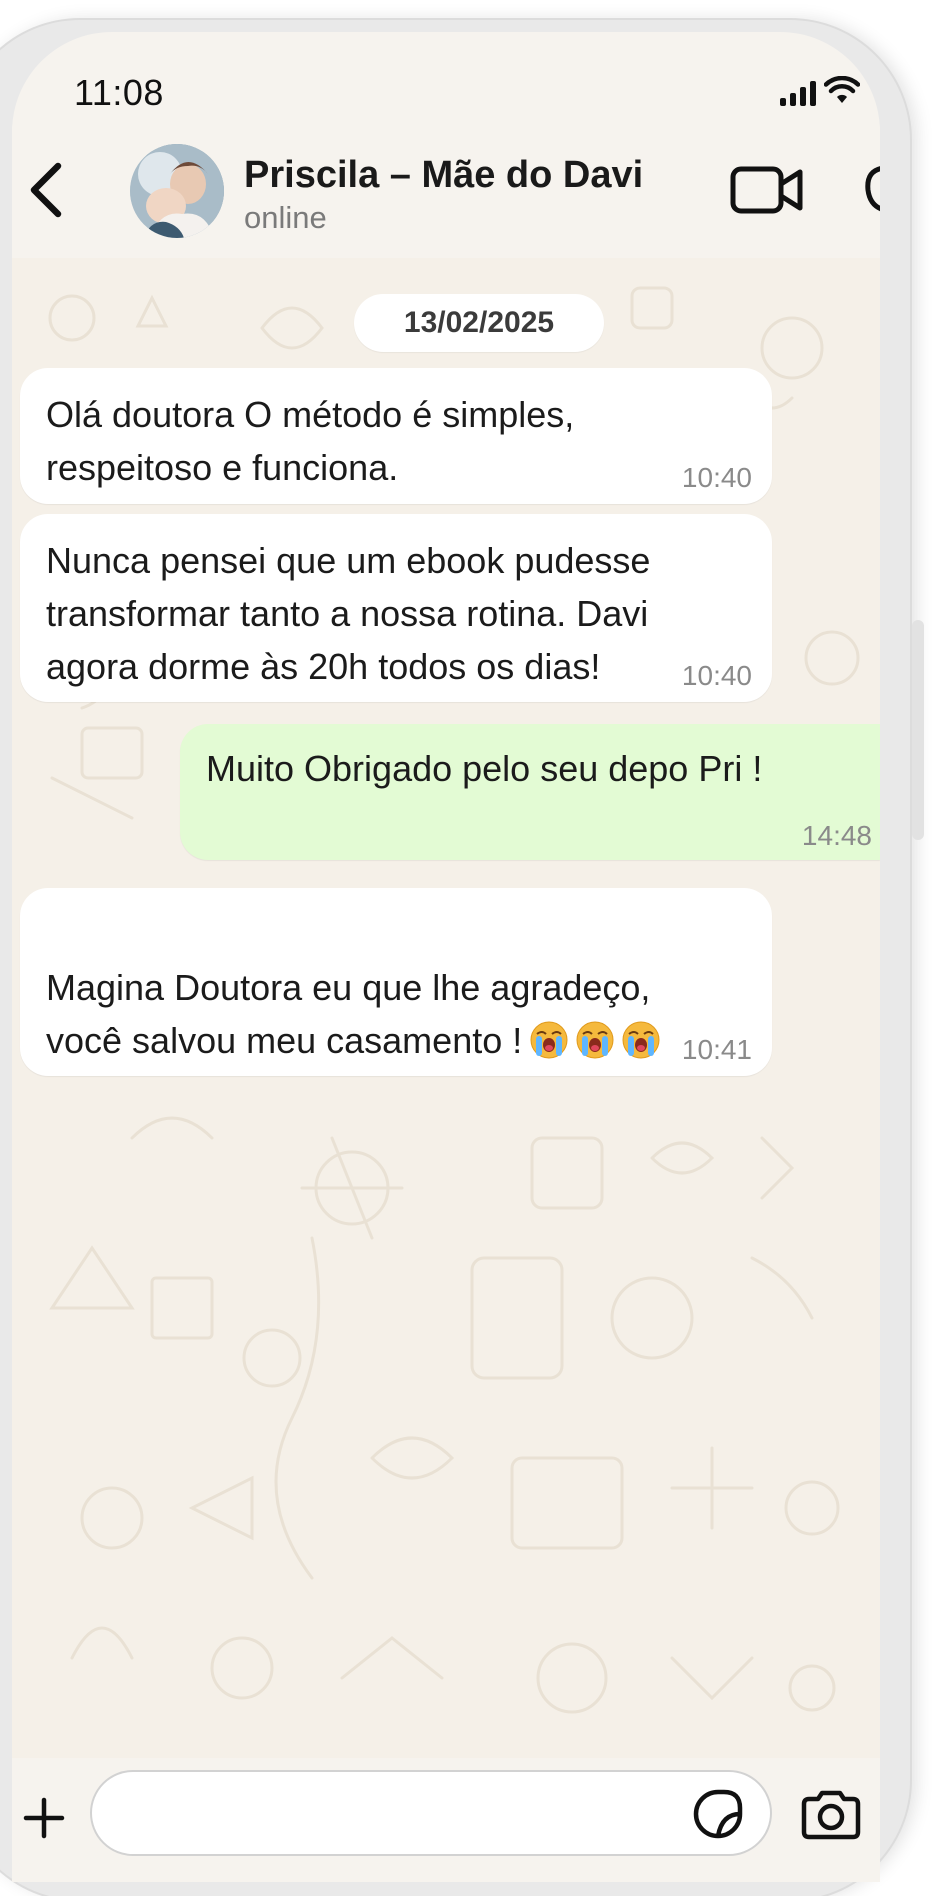 The image size is (936, 1896). Describe the element at coordinates (177, 191) in the screenshot. I see `avatar` at that location.